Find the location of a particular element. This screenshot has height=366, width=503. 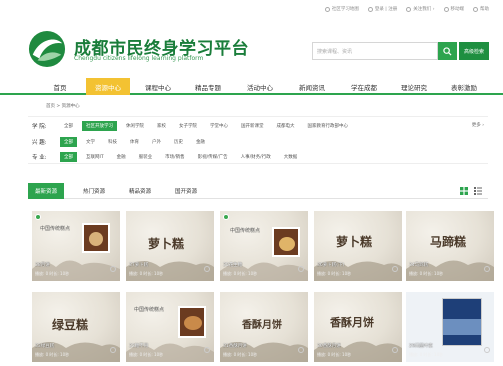

filter-option: 历史 is located at coordinates (178, 142).